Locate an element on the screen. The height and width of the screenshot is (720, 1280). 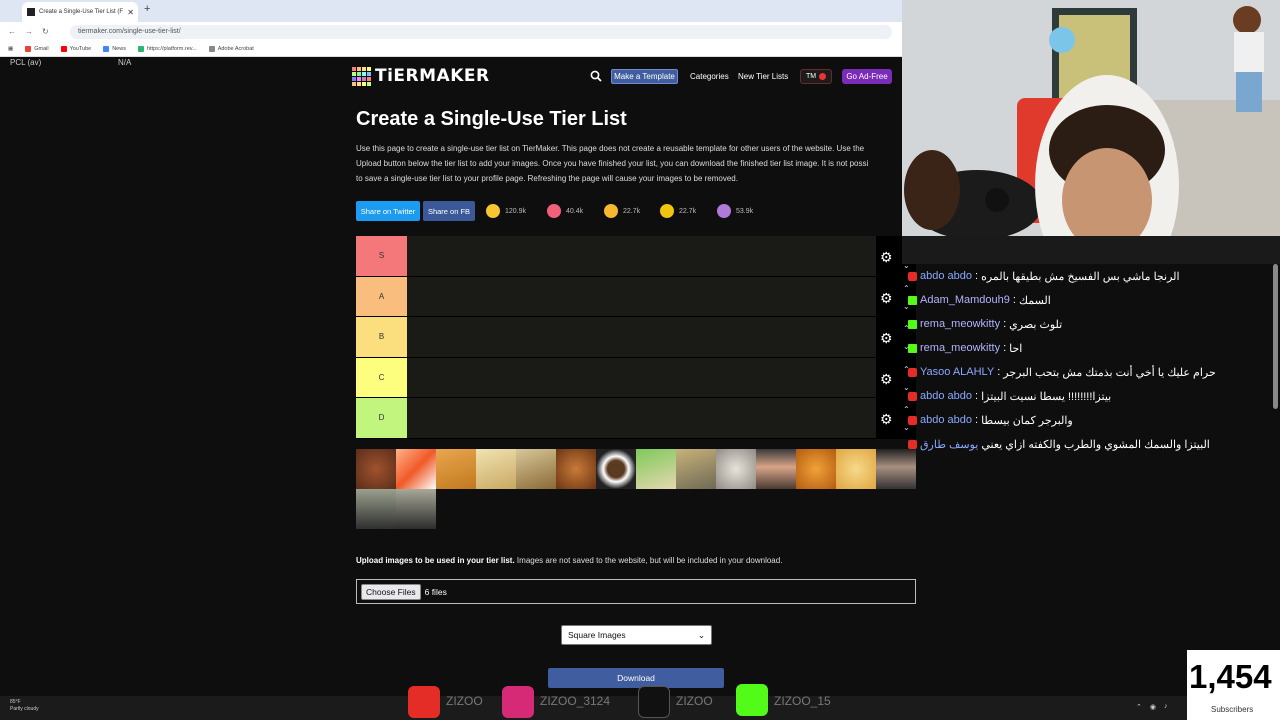
bookmark-adobe: Adobe Acrobat is located at coordinates (231, 48).